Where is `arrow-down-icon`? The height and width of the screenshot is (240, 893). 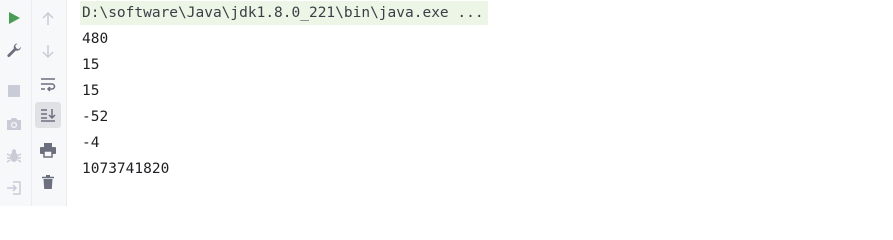 arrow-down-icon is located at coordinates (48, 51).